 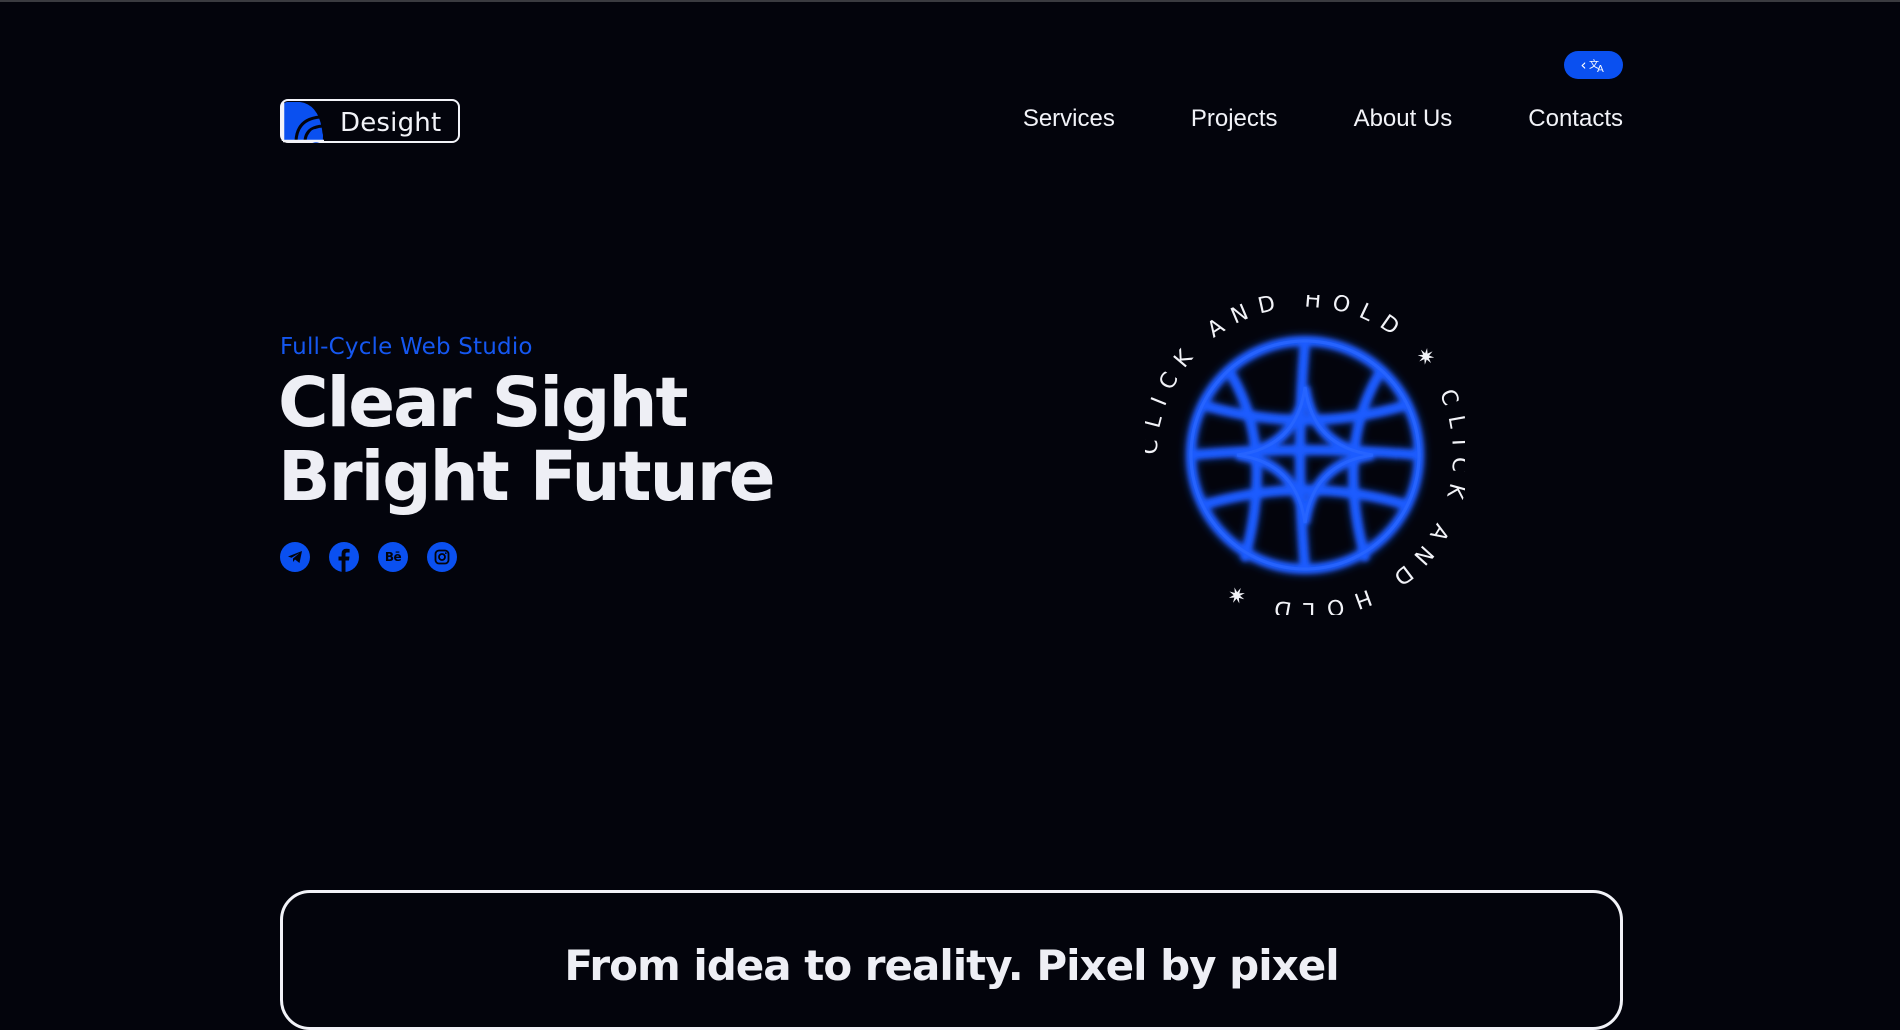 What do you see at coordinates (442, 557) in the screenshot?
I see `instagram-icon` at bounding box center [442, 557].